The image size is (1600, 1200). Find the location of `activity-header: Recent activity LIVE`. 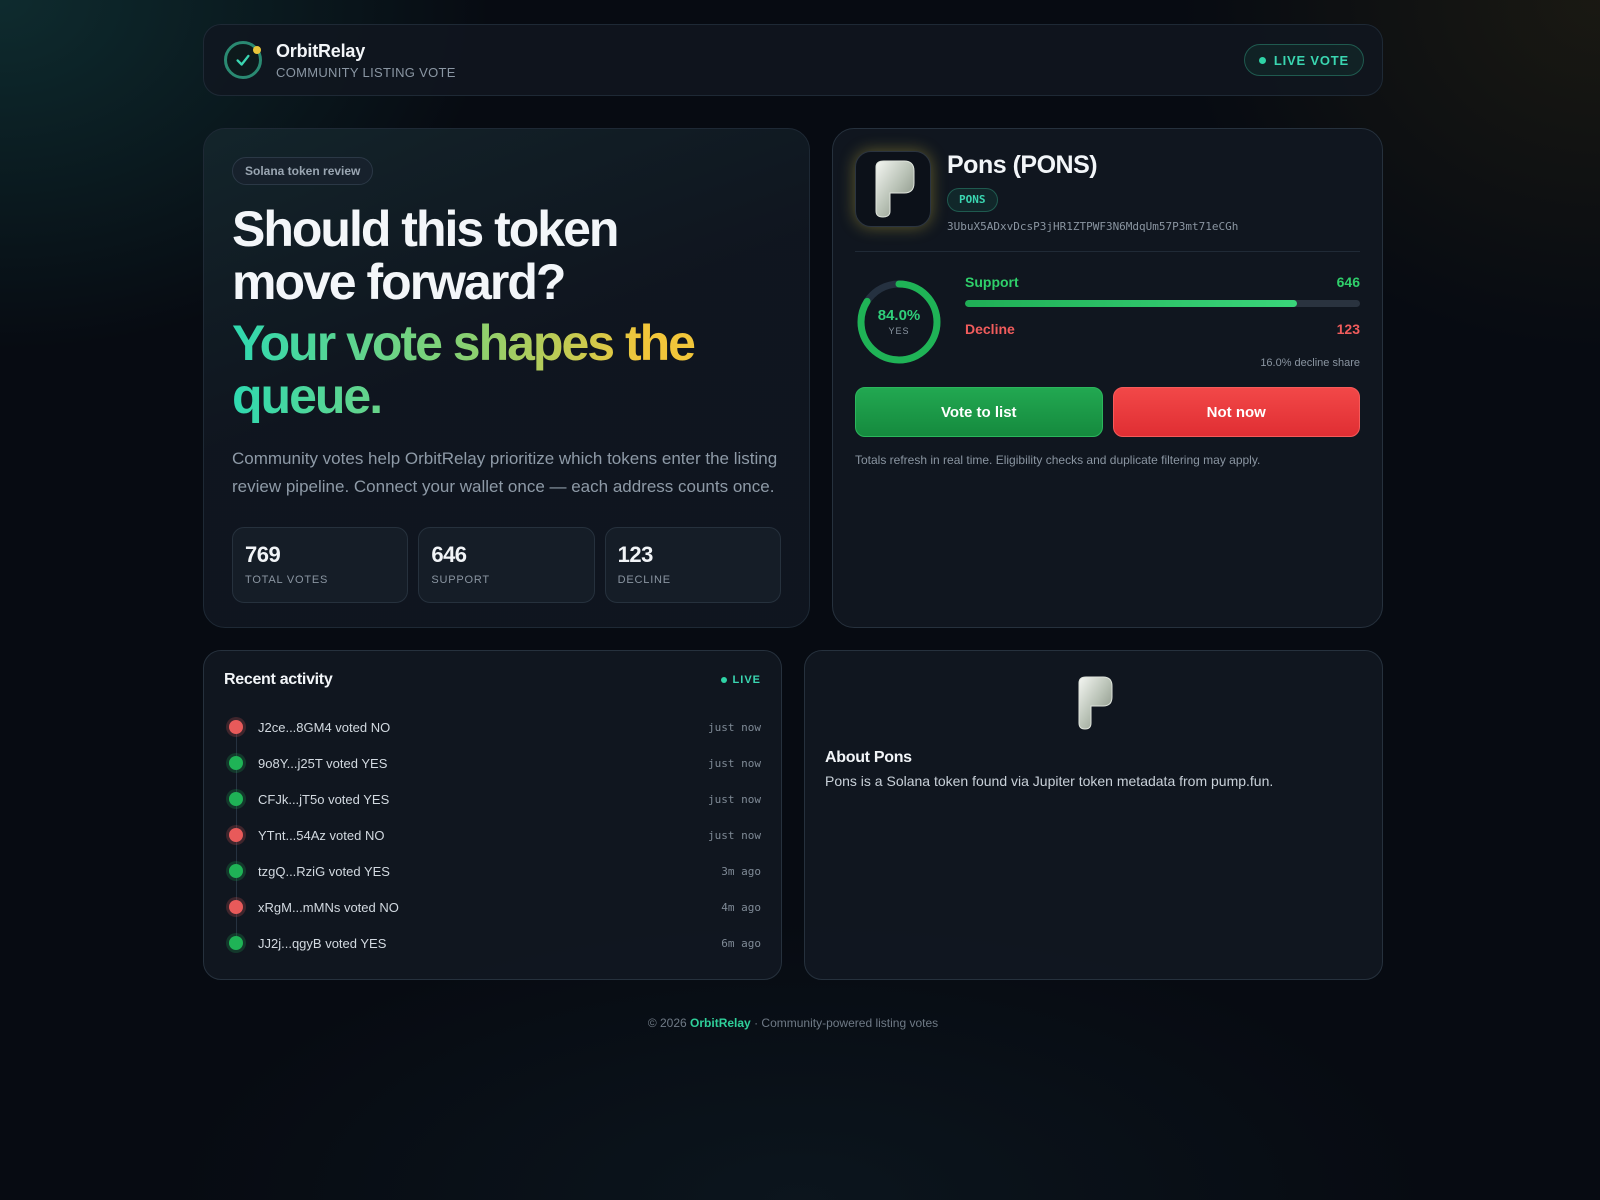

activity-header: Recent activity LIVE is located at coordinates (492, 680).